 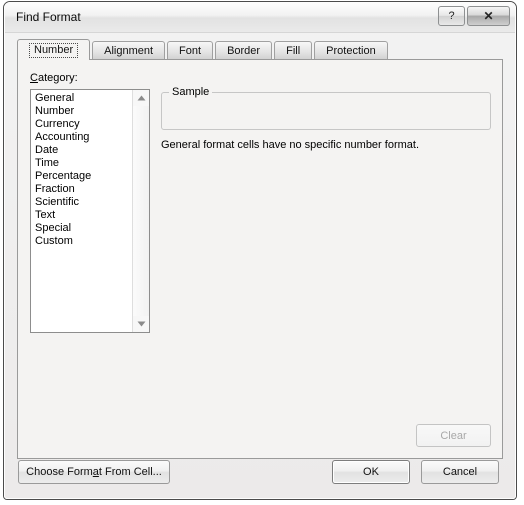 What do you see at coordinates (260, 18) in the screenshot?
I see `title-bar: Find Format ? ✕` at bounding box center [260, 18].